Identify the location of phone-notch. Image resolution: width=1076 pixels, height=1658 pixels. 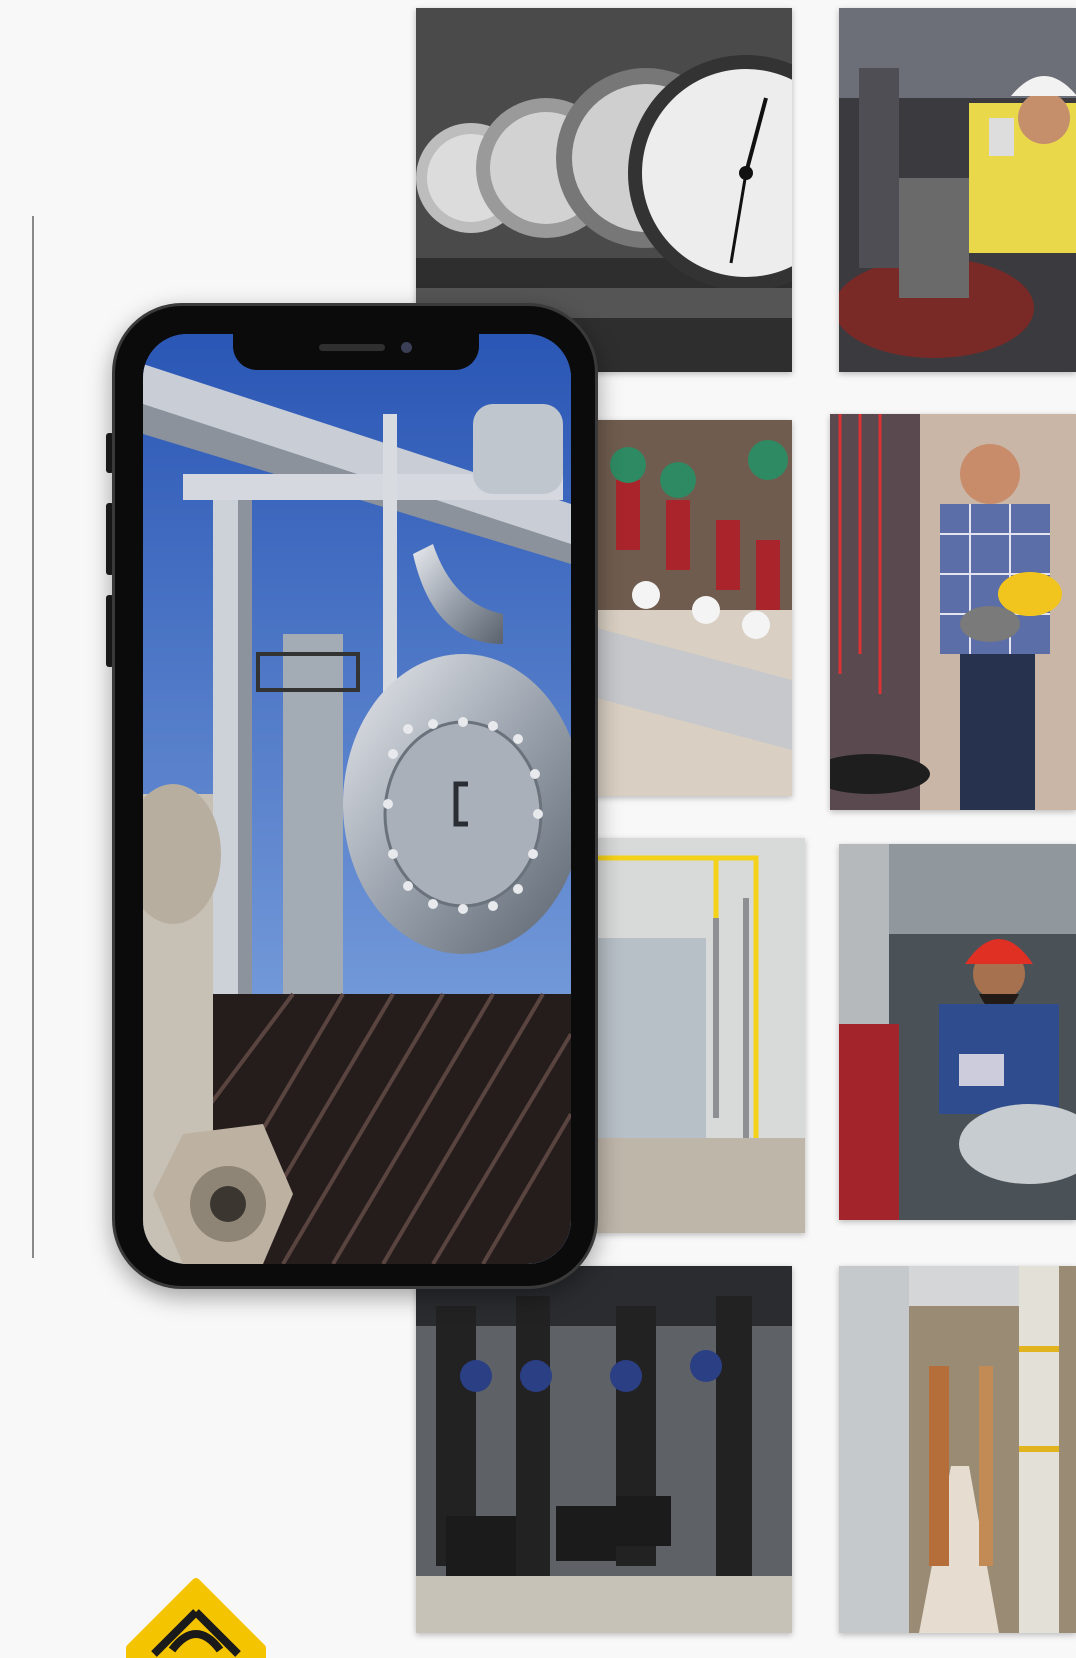
(356, 350).